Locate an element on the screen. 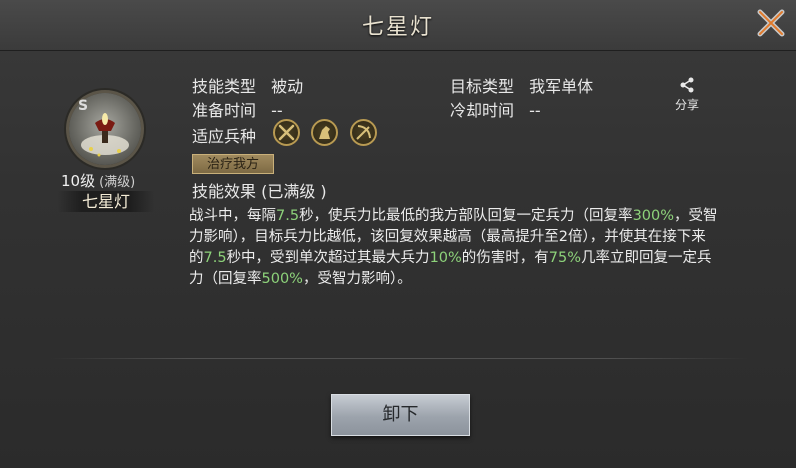 Image resolution: width=796 pixels, height=468 pixels. skill-type-row: 技能类型 被动 is located at coordinates (247, 85).